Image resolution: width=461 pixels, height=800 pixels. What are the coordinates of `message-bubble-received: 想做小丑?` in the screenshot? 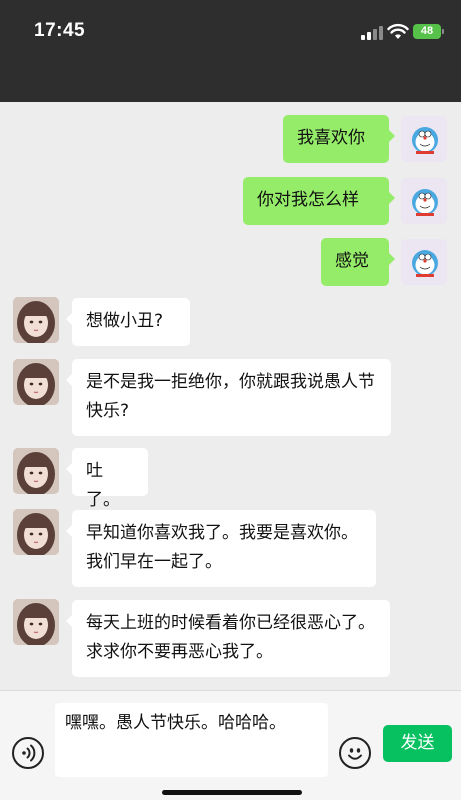 It's located at (128, 322).